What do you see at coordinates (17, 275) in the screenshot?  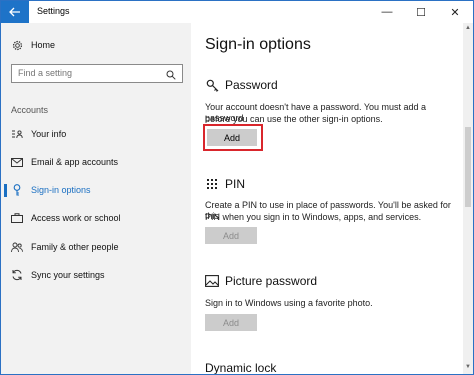 I see `sync-icon` at bounding box center [17, 275].